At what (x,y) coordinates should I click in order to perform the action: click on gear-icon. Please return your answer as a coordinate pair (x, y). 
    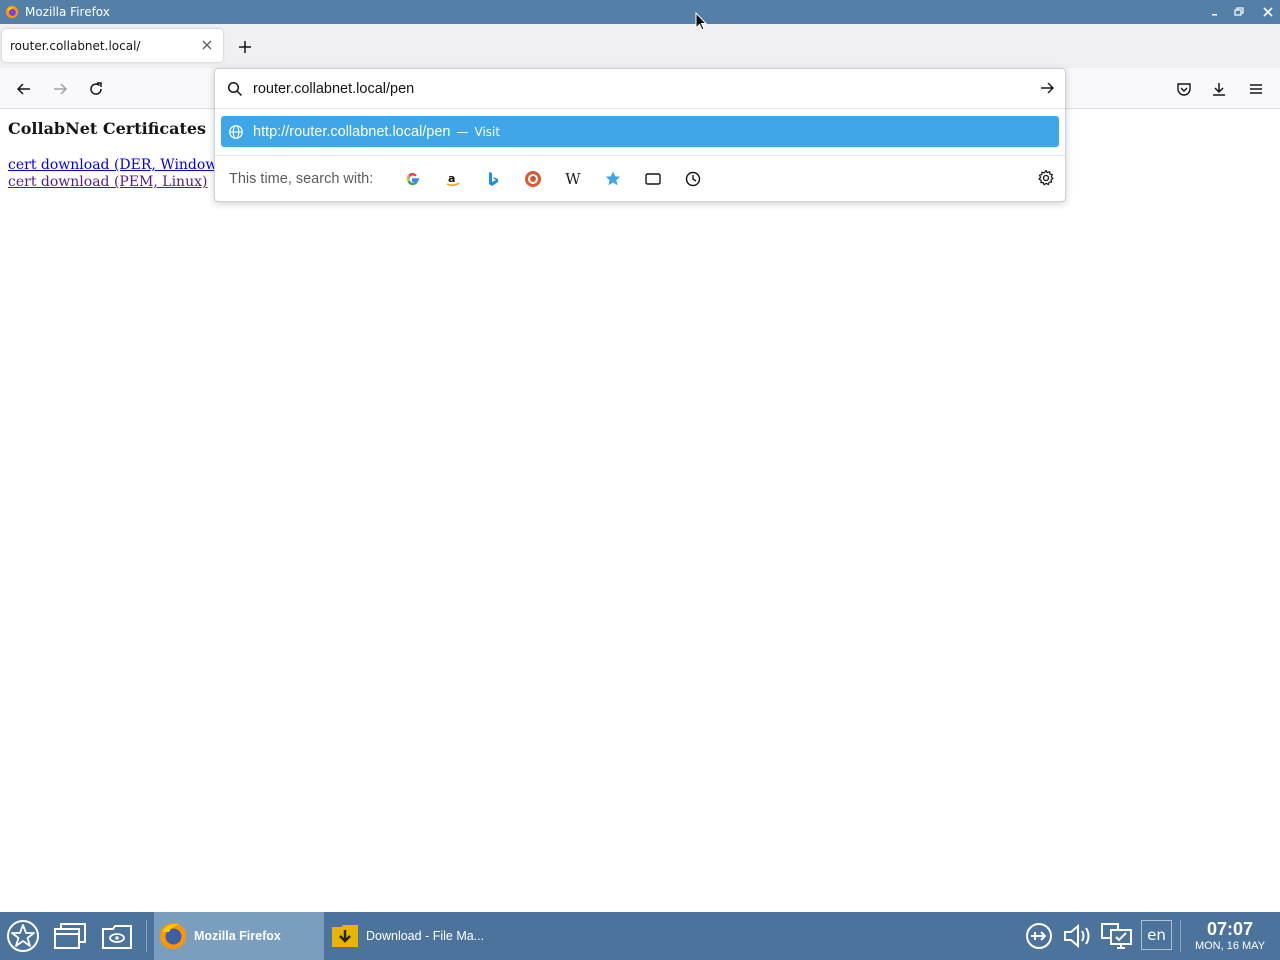
    Looking at the image, I should click on (1046, 177).